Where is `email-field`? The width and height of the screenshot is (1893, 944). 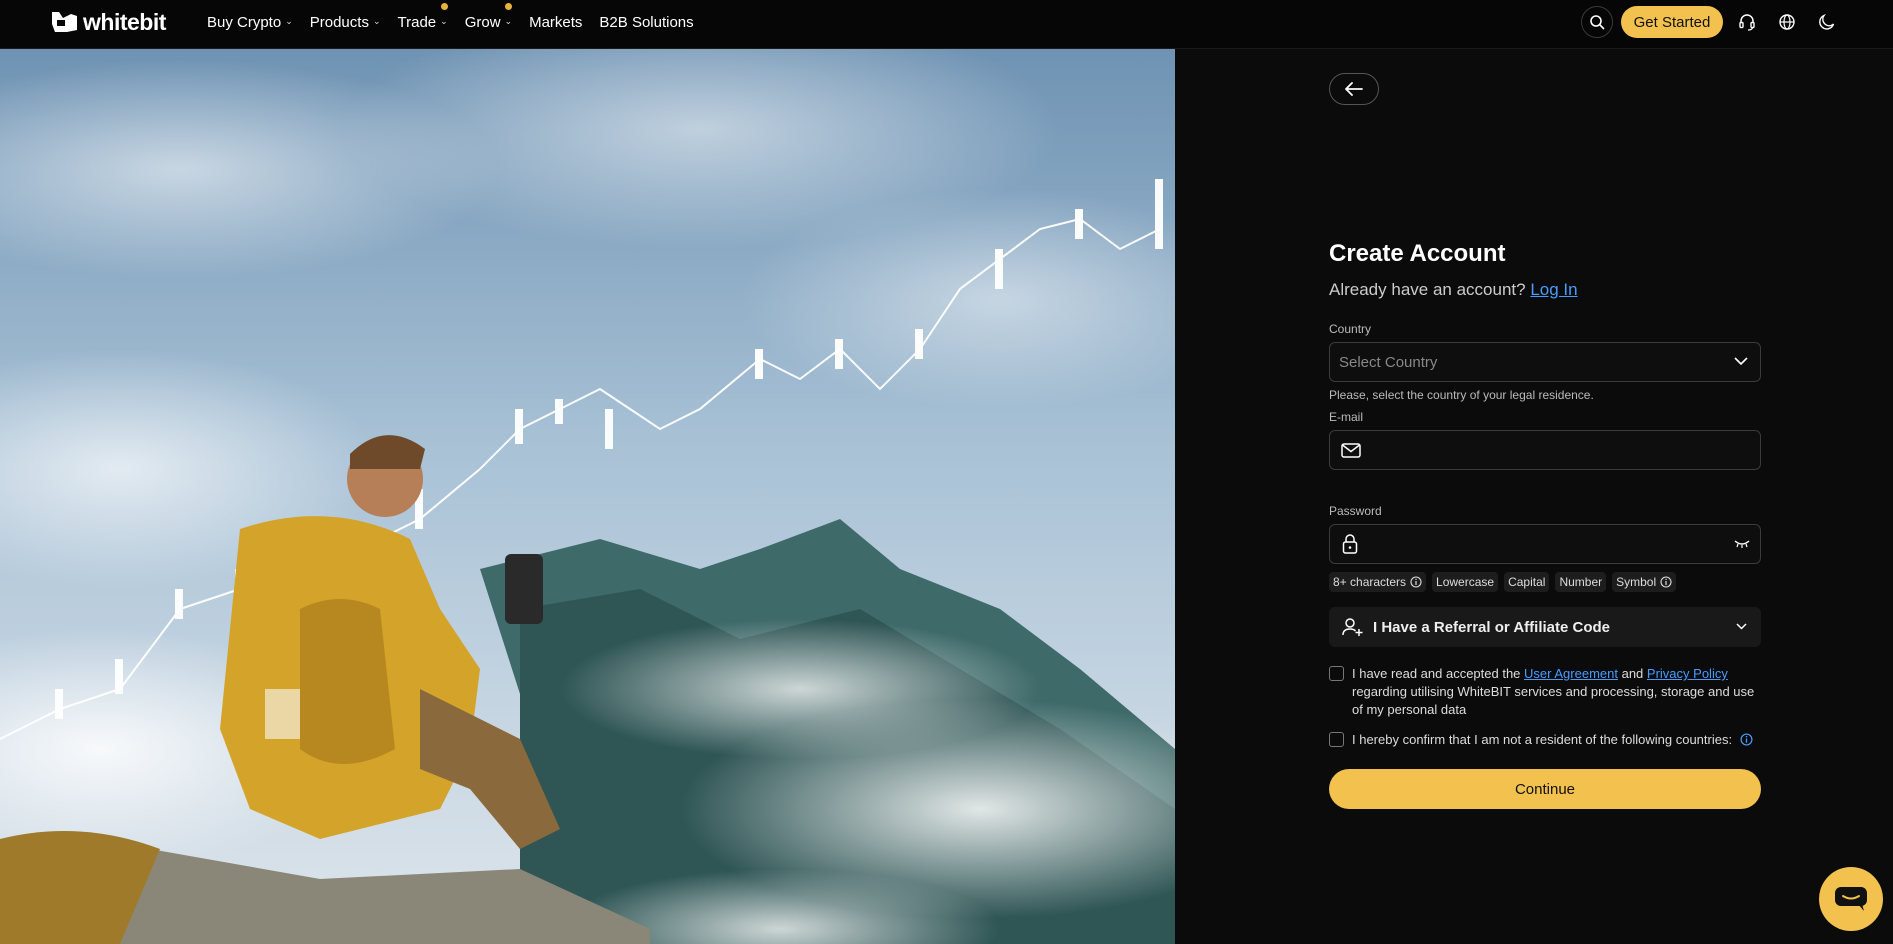
email-field is located at coordinates (1545, 450).